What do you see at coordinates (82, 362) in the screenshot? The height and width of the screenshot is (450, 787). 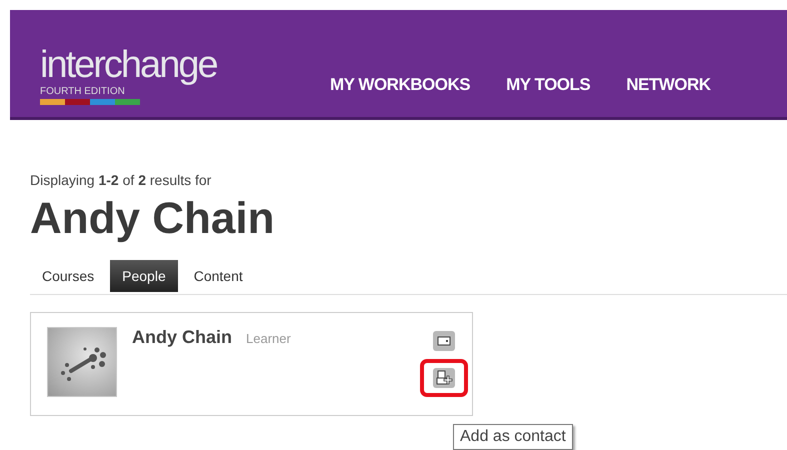 I see `avatar-icon` at bounding box center [82, 362].